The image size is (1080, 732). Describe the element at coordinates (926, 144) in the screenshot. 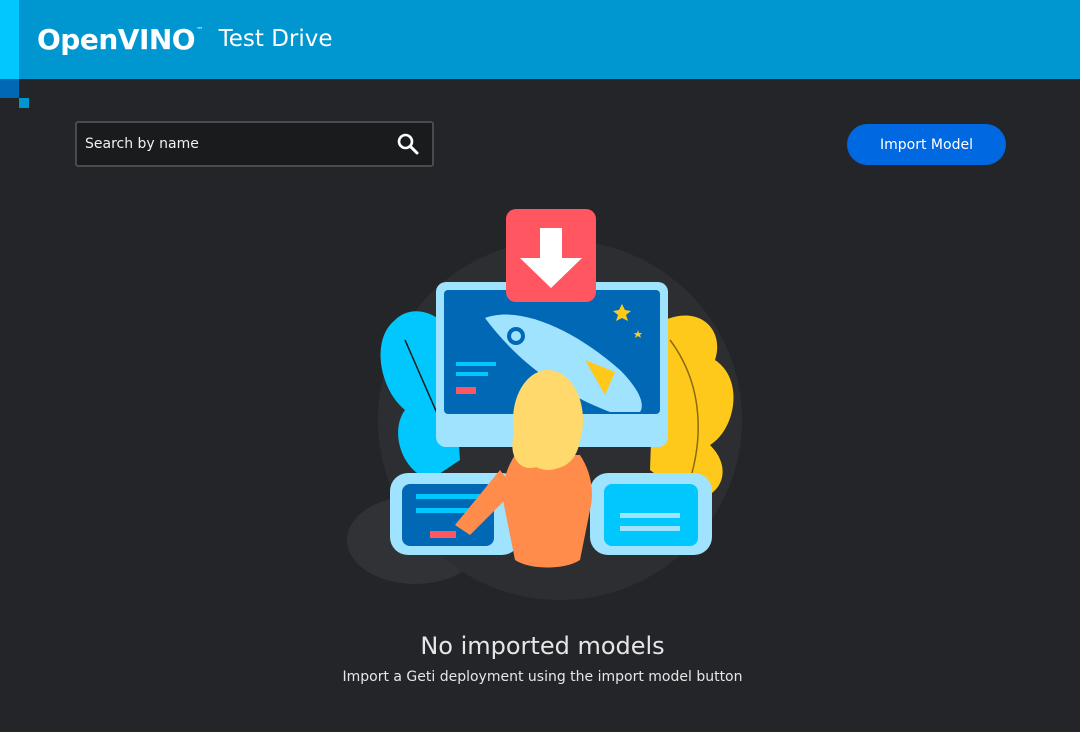

I see `import-model-button: Import Model` at that location.